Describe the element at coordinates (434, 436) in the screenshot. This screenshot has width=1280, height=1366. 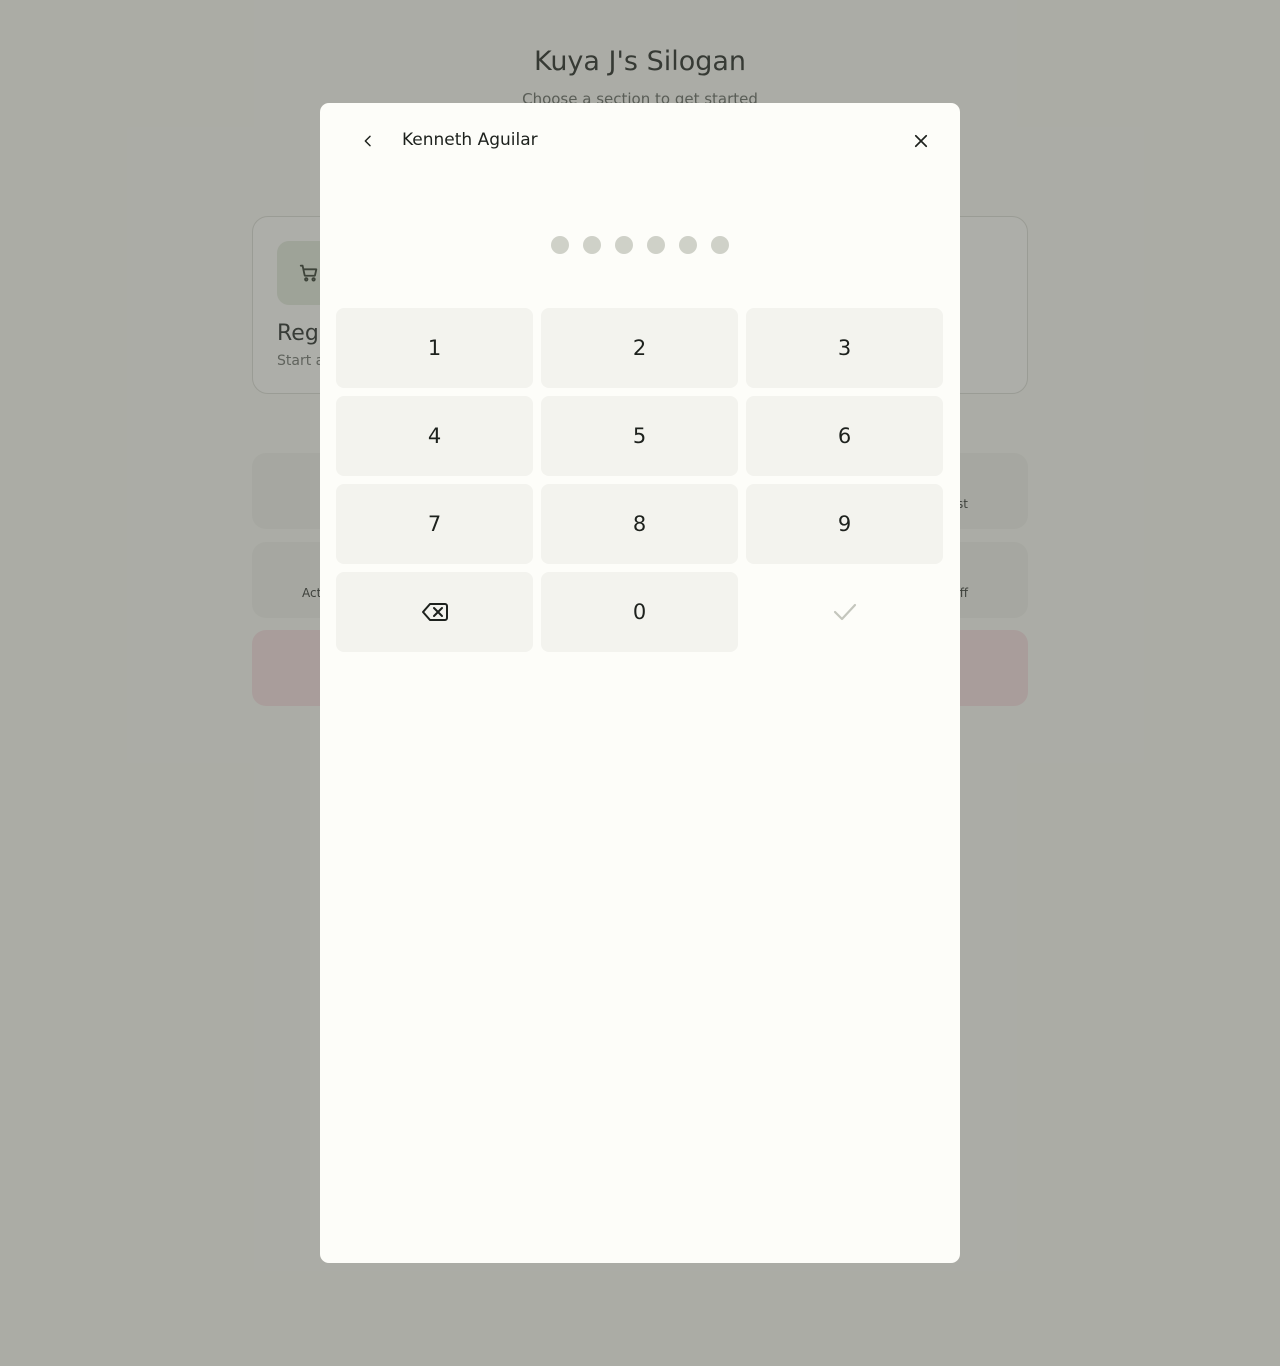
I see `key-4: 4` at that location.